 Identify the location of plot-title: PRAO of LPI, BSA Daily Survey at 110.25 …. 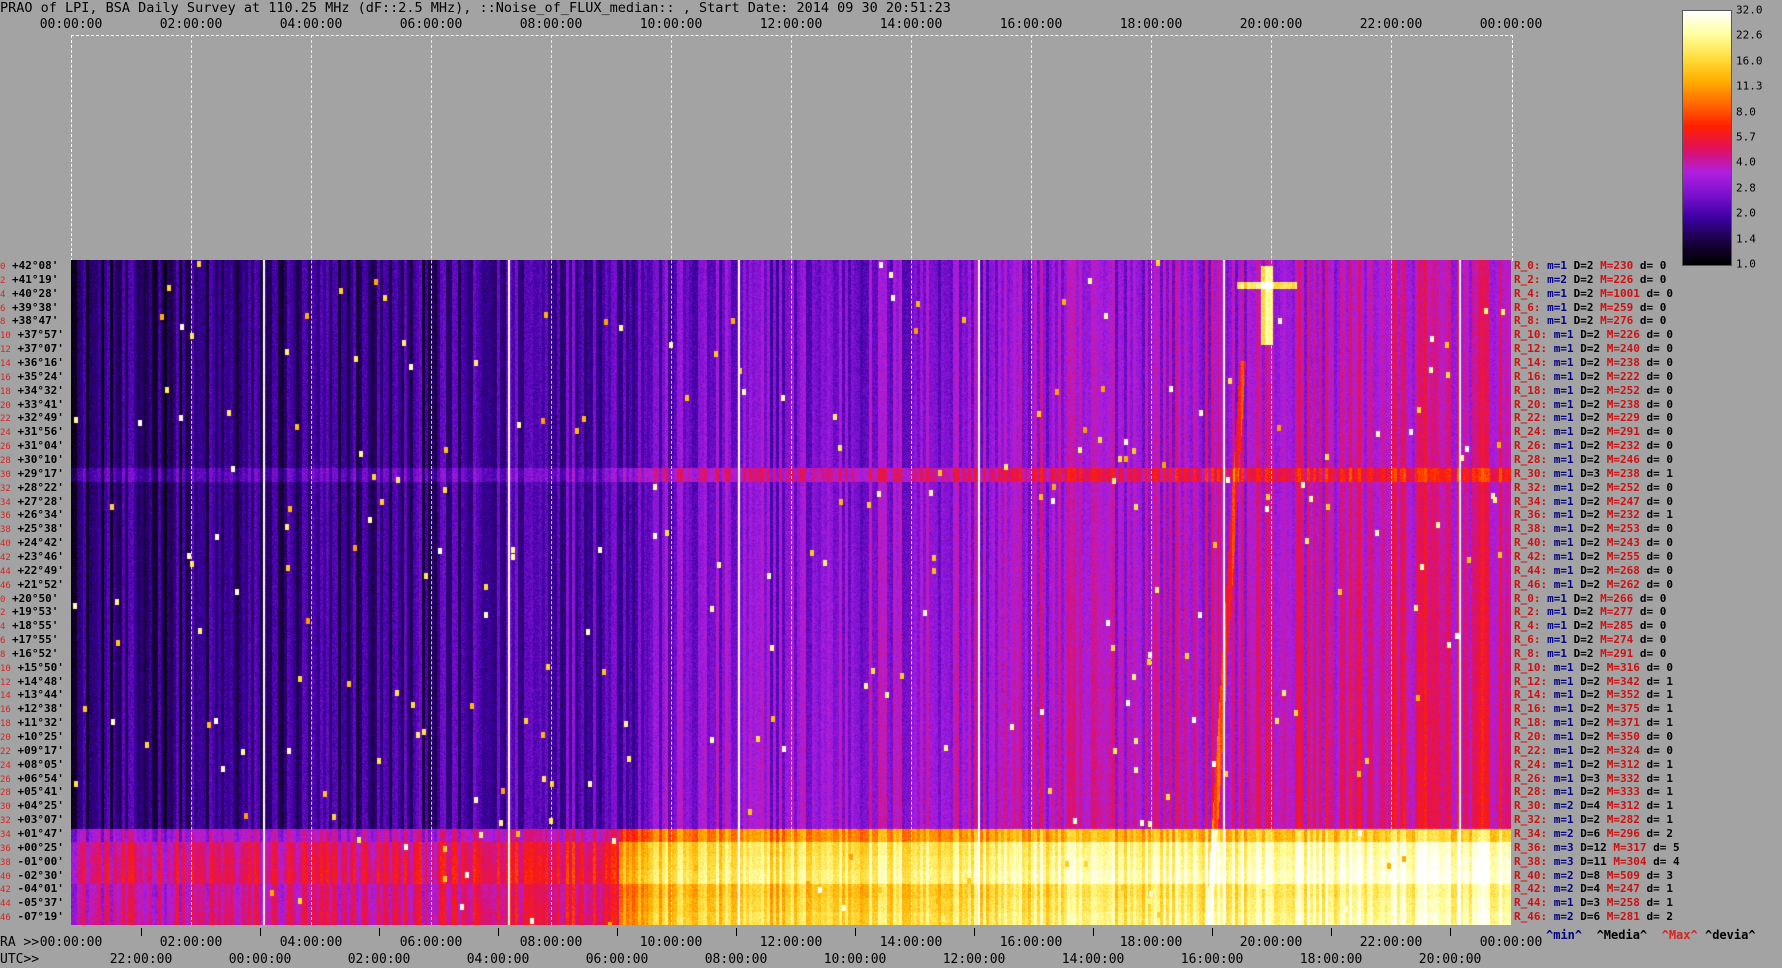
(475, 8).